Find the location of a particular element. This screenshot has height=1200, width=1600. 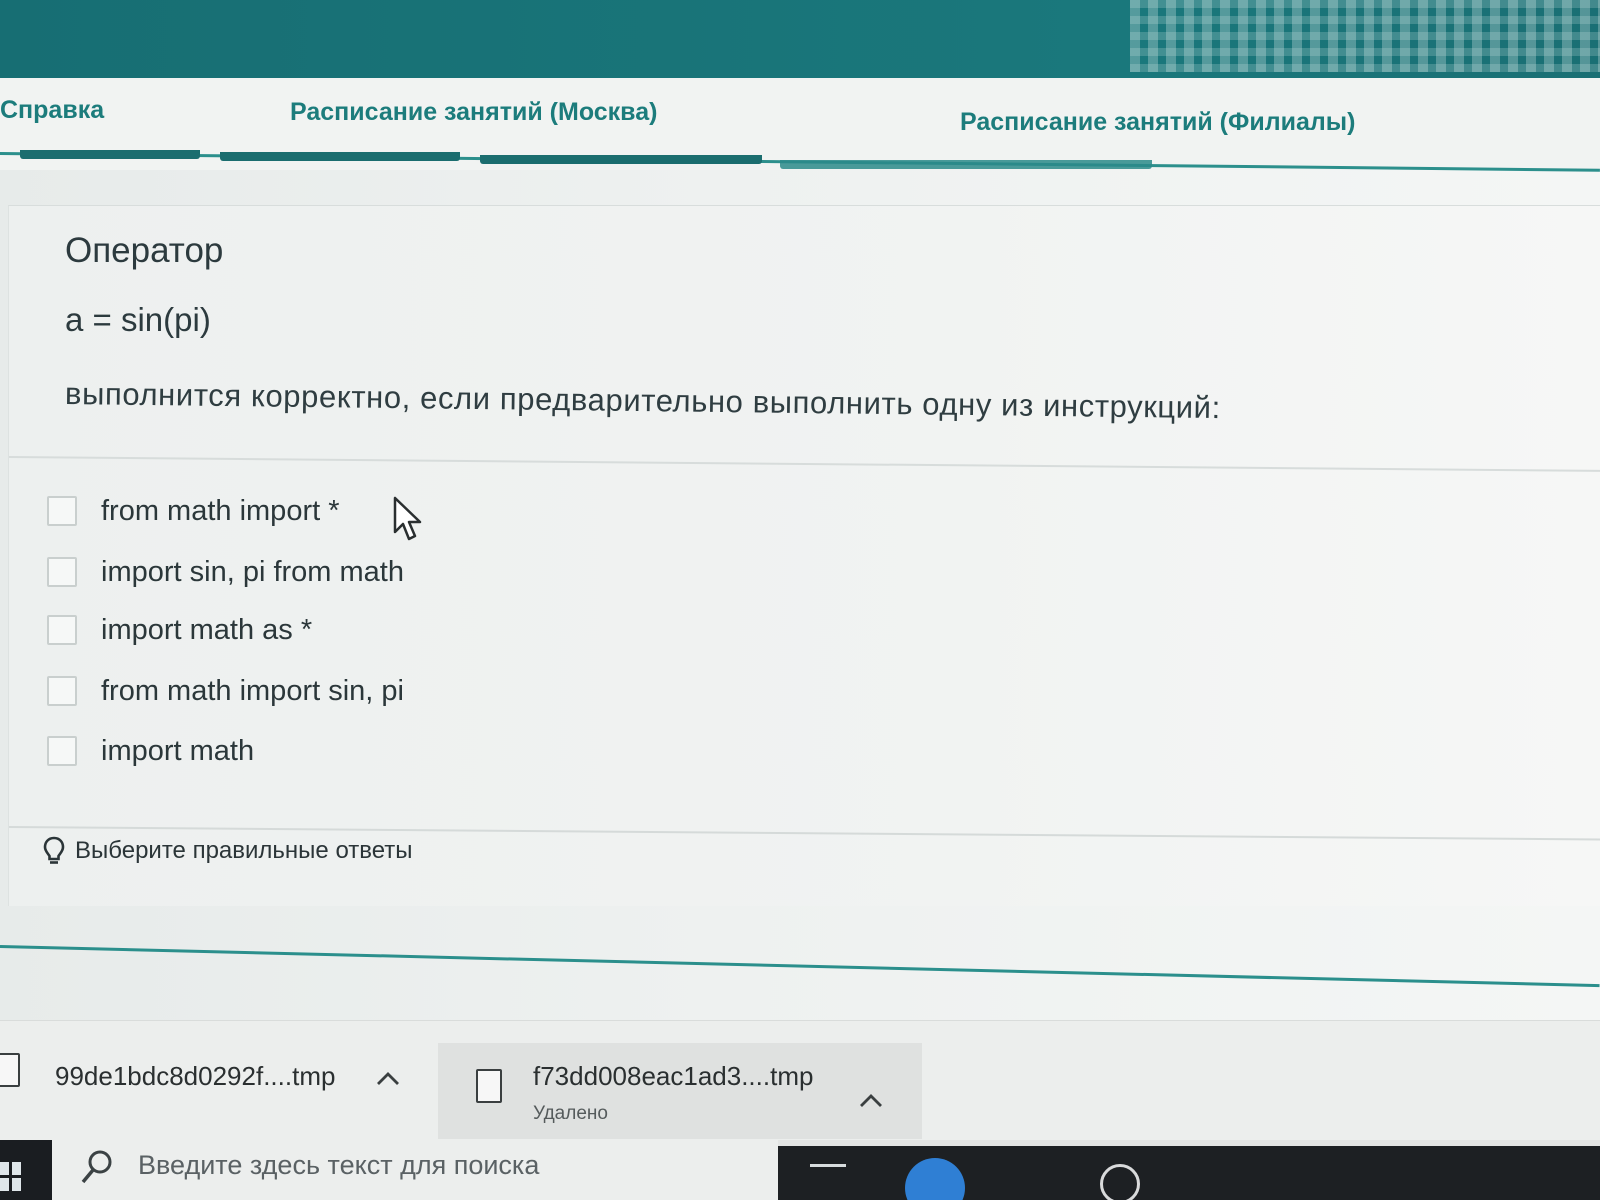

taskbar-search-input: Введите здесь текст для поиска is located at coordinates (415, 1170).